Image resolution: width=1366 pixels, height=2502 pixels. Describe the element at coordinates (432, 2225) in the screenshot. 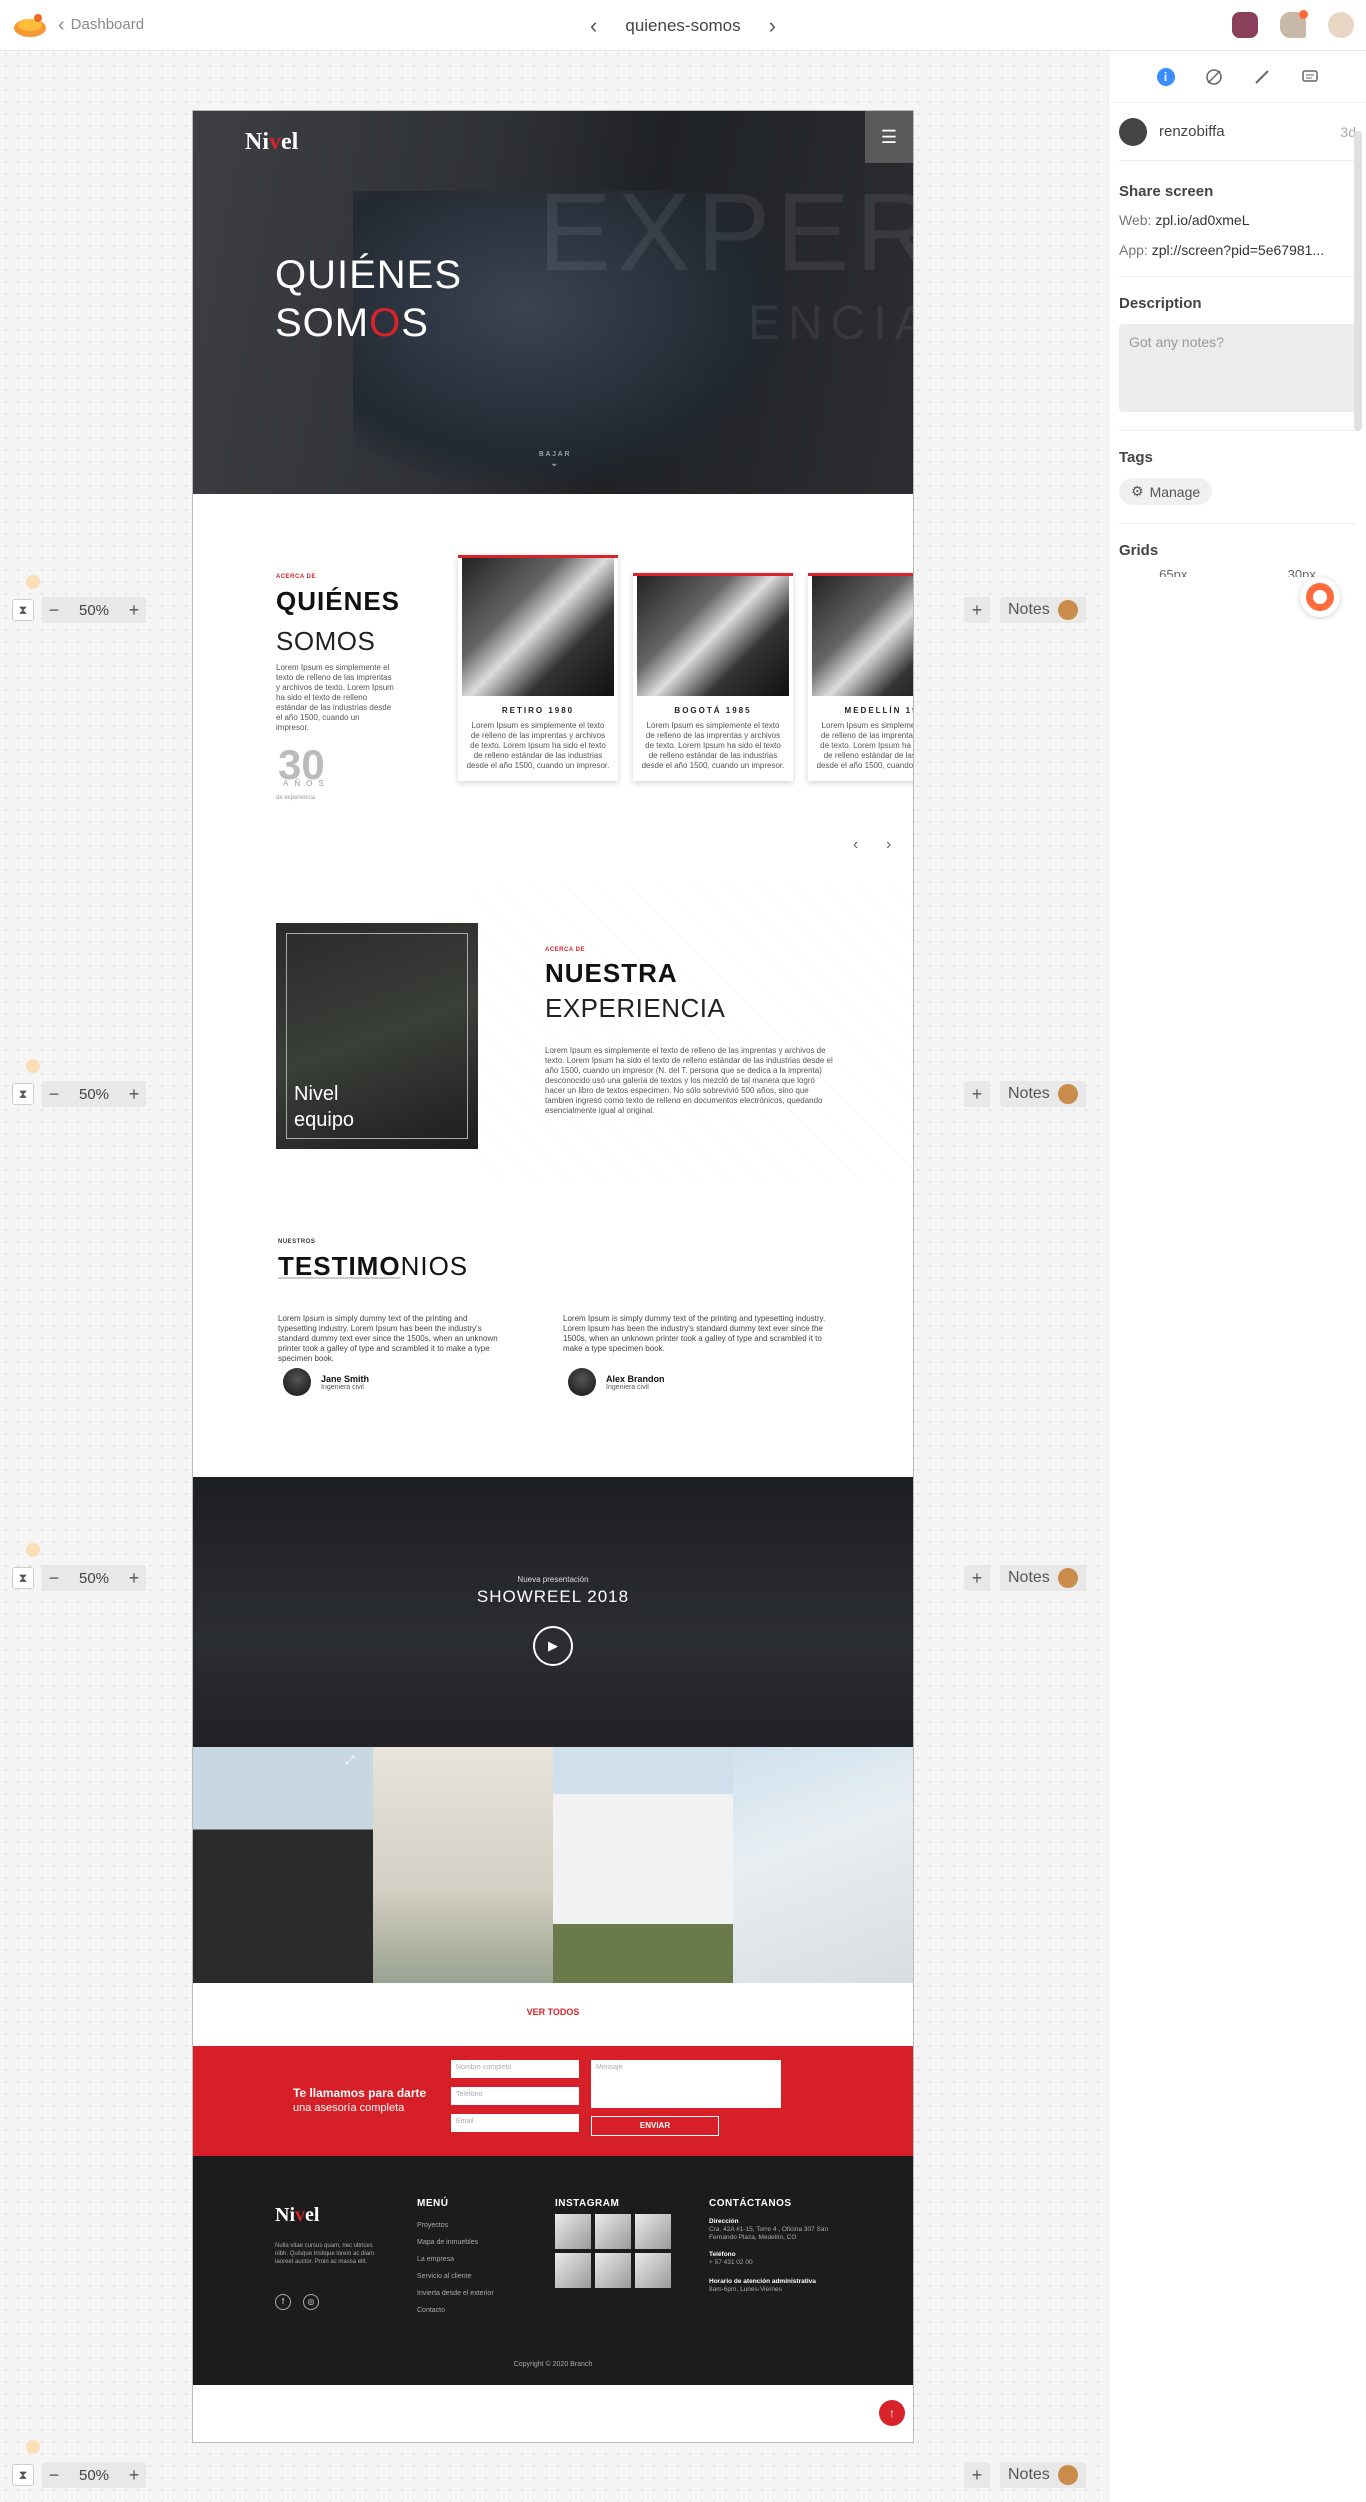

I see `footer-menu-item: Proyectos` at that location.